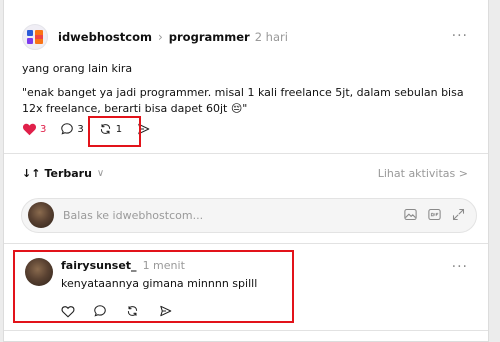 The image size is (500, 342). Describe the element at coordinates (410, 216) in the screenshot. I see `image-icon` at that location.